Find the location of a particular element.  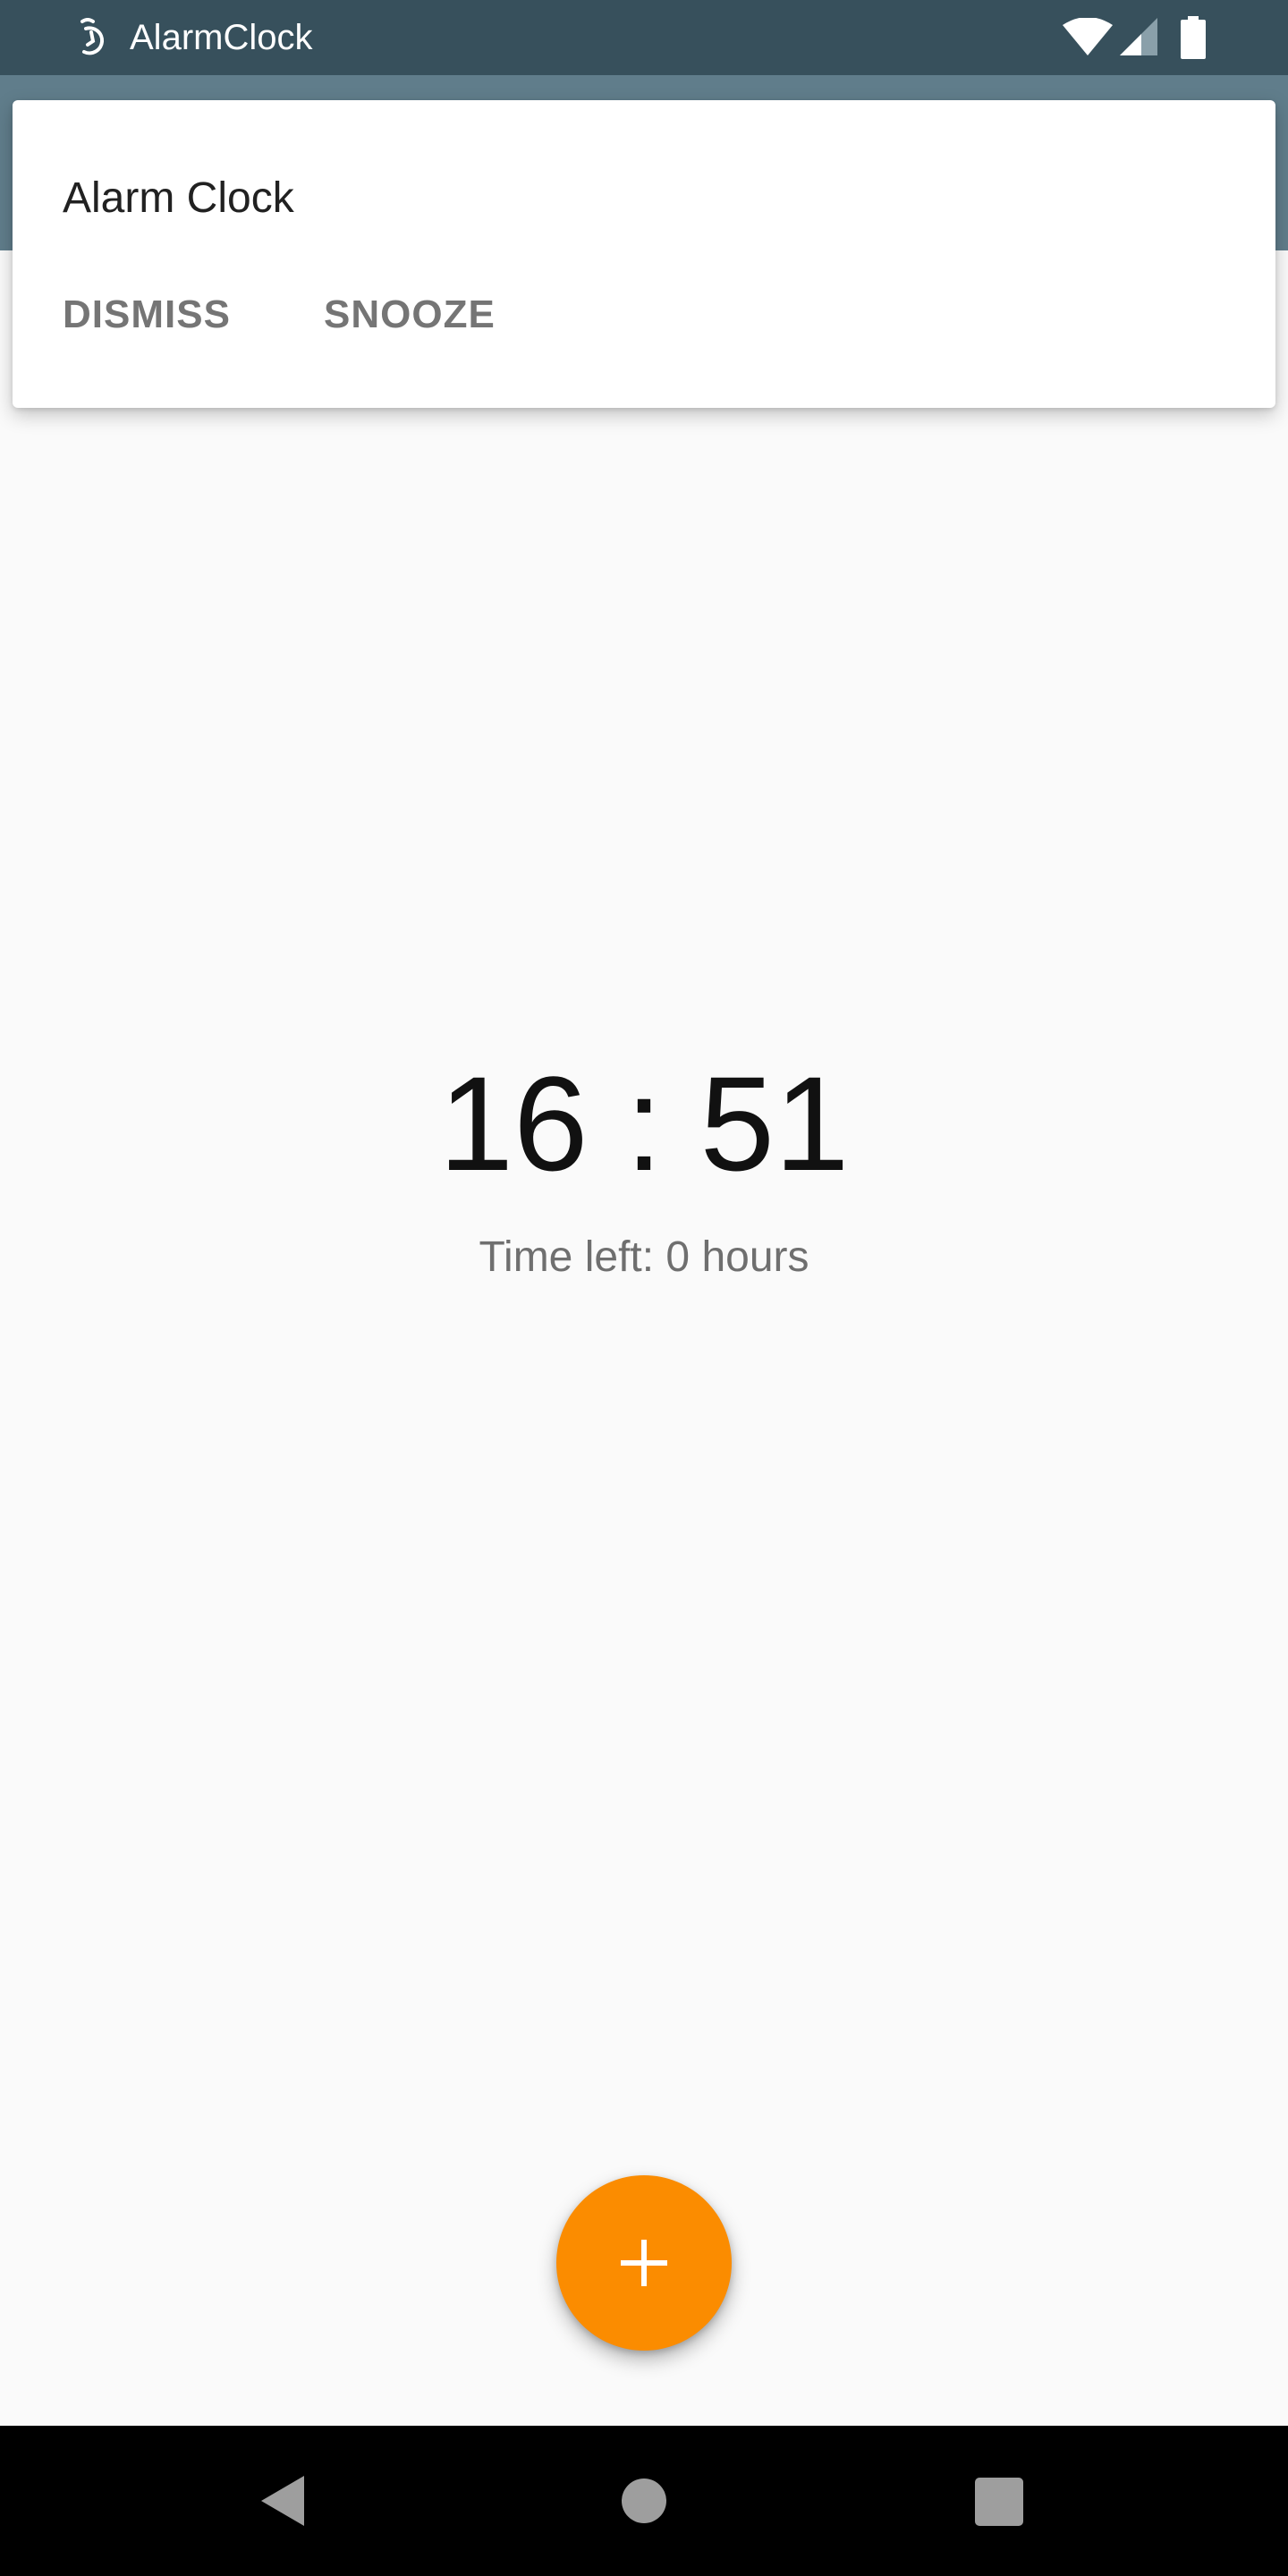

notification-title: Alarm Clock is located at coordinates (178, 198).